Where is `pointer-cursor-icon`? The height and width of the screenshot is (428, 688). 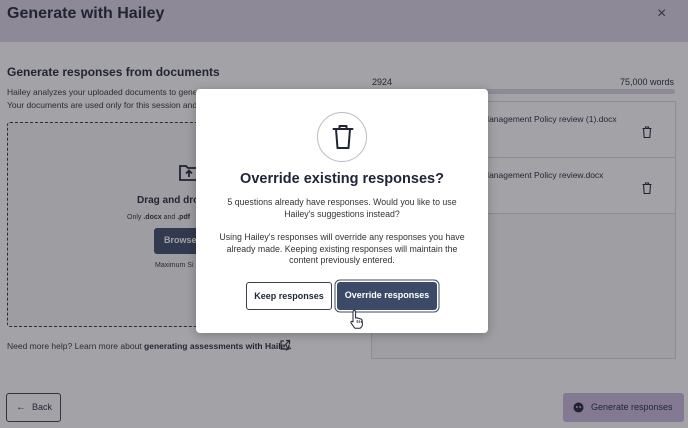
pointer-cursor-icon is located at coordinates (356, 319).